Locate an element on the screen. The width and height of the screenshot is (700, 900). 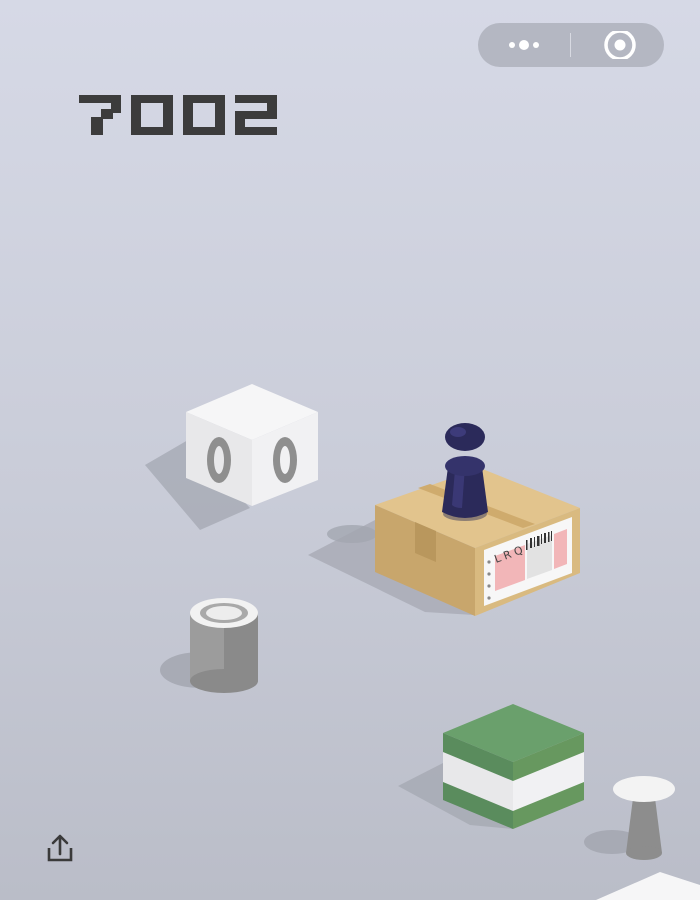
share-upload-icon is located at coordinates (60, 848).